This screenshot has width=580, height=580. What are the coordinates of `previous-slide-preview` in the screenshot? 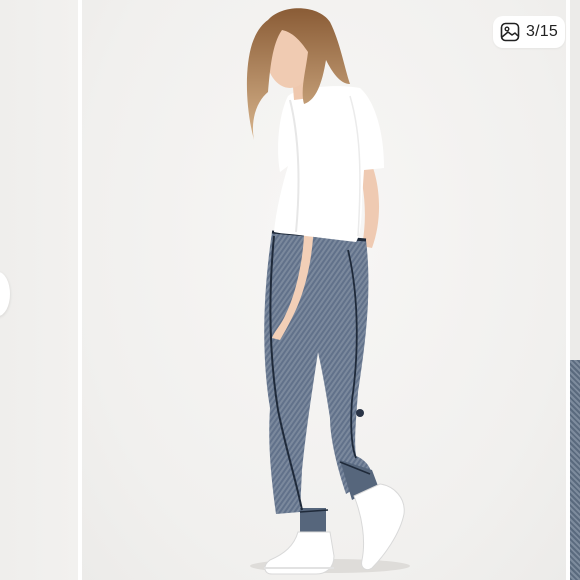 It's located at (39, 290).